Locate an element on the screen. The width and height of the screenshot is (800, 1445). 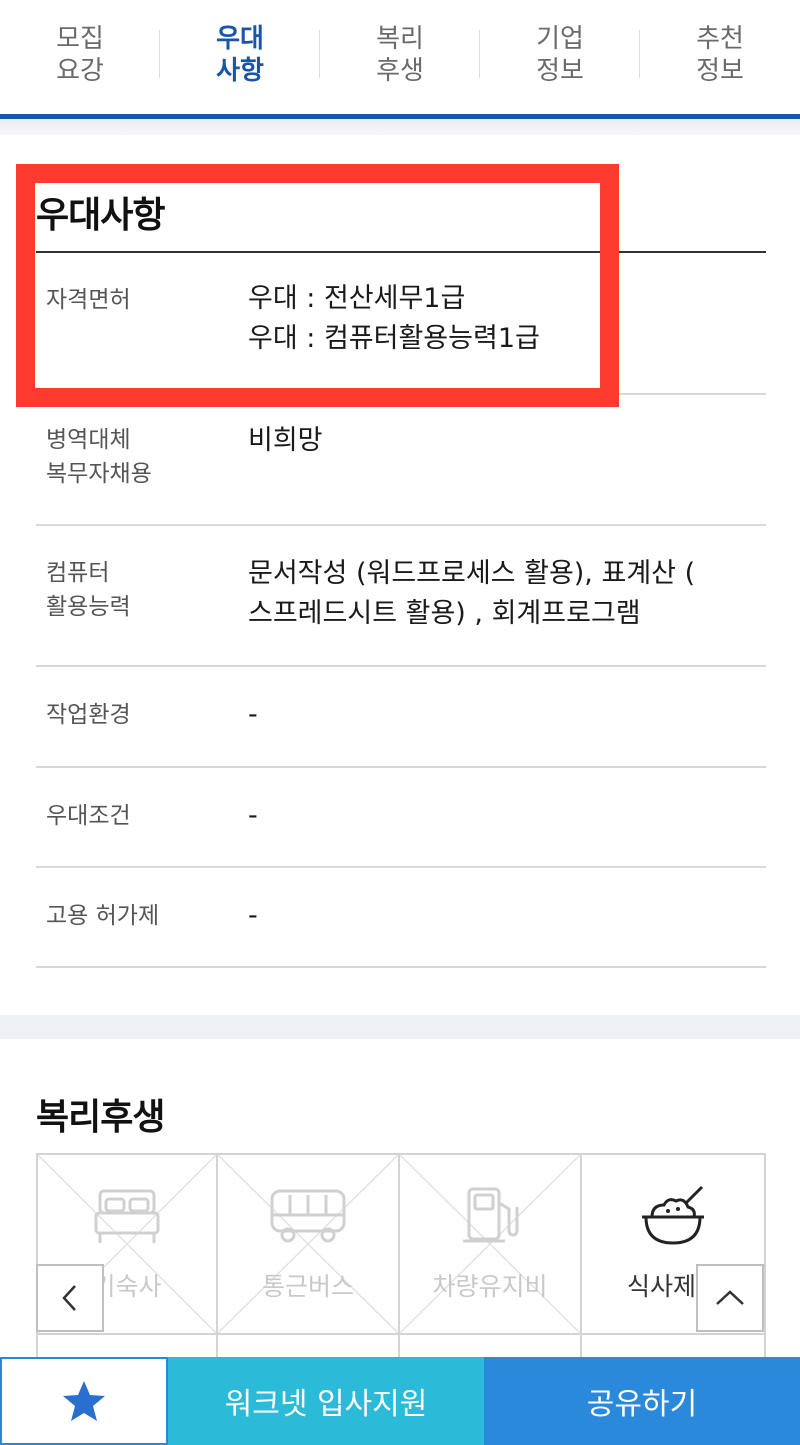
tab-preferential: 우대 사항 is located at coordinates (240, 59).